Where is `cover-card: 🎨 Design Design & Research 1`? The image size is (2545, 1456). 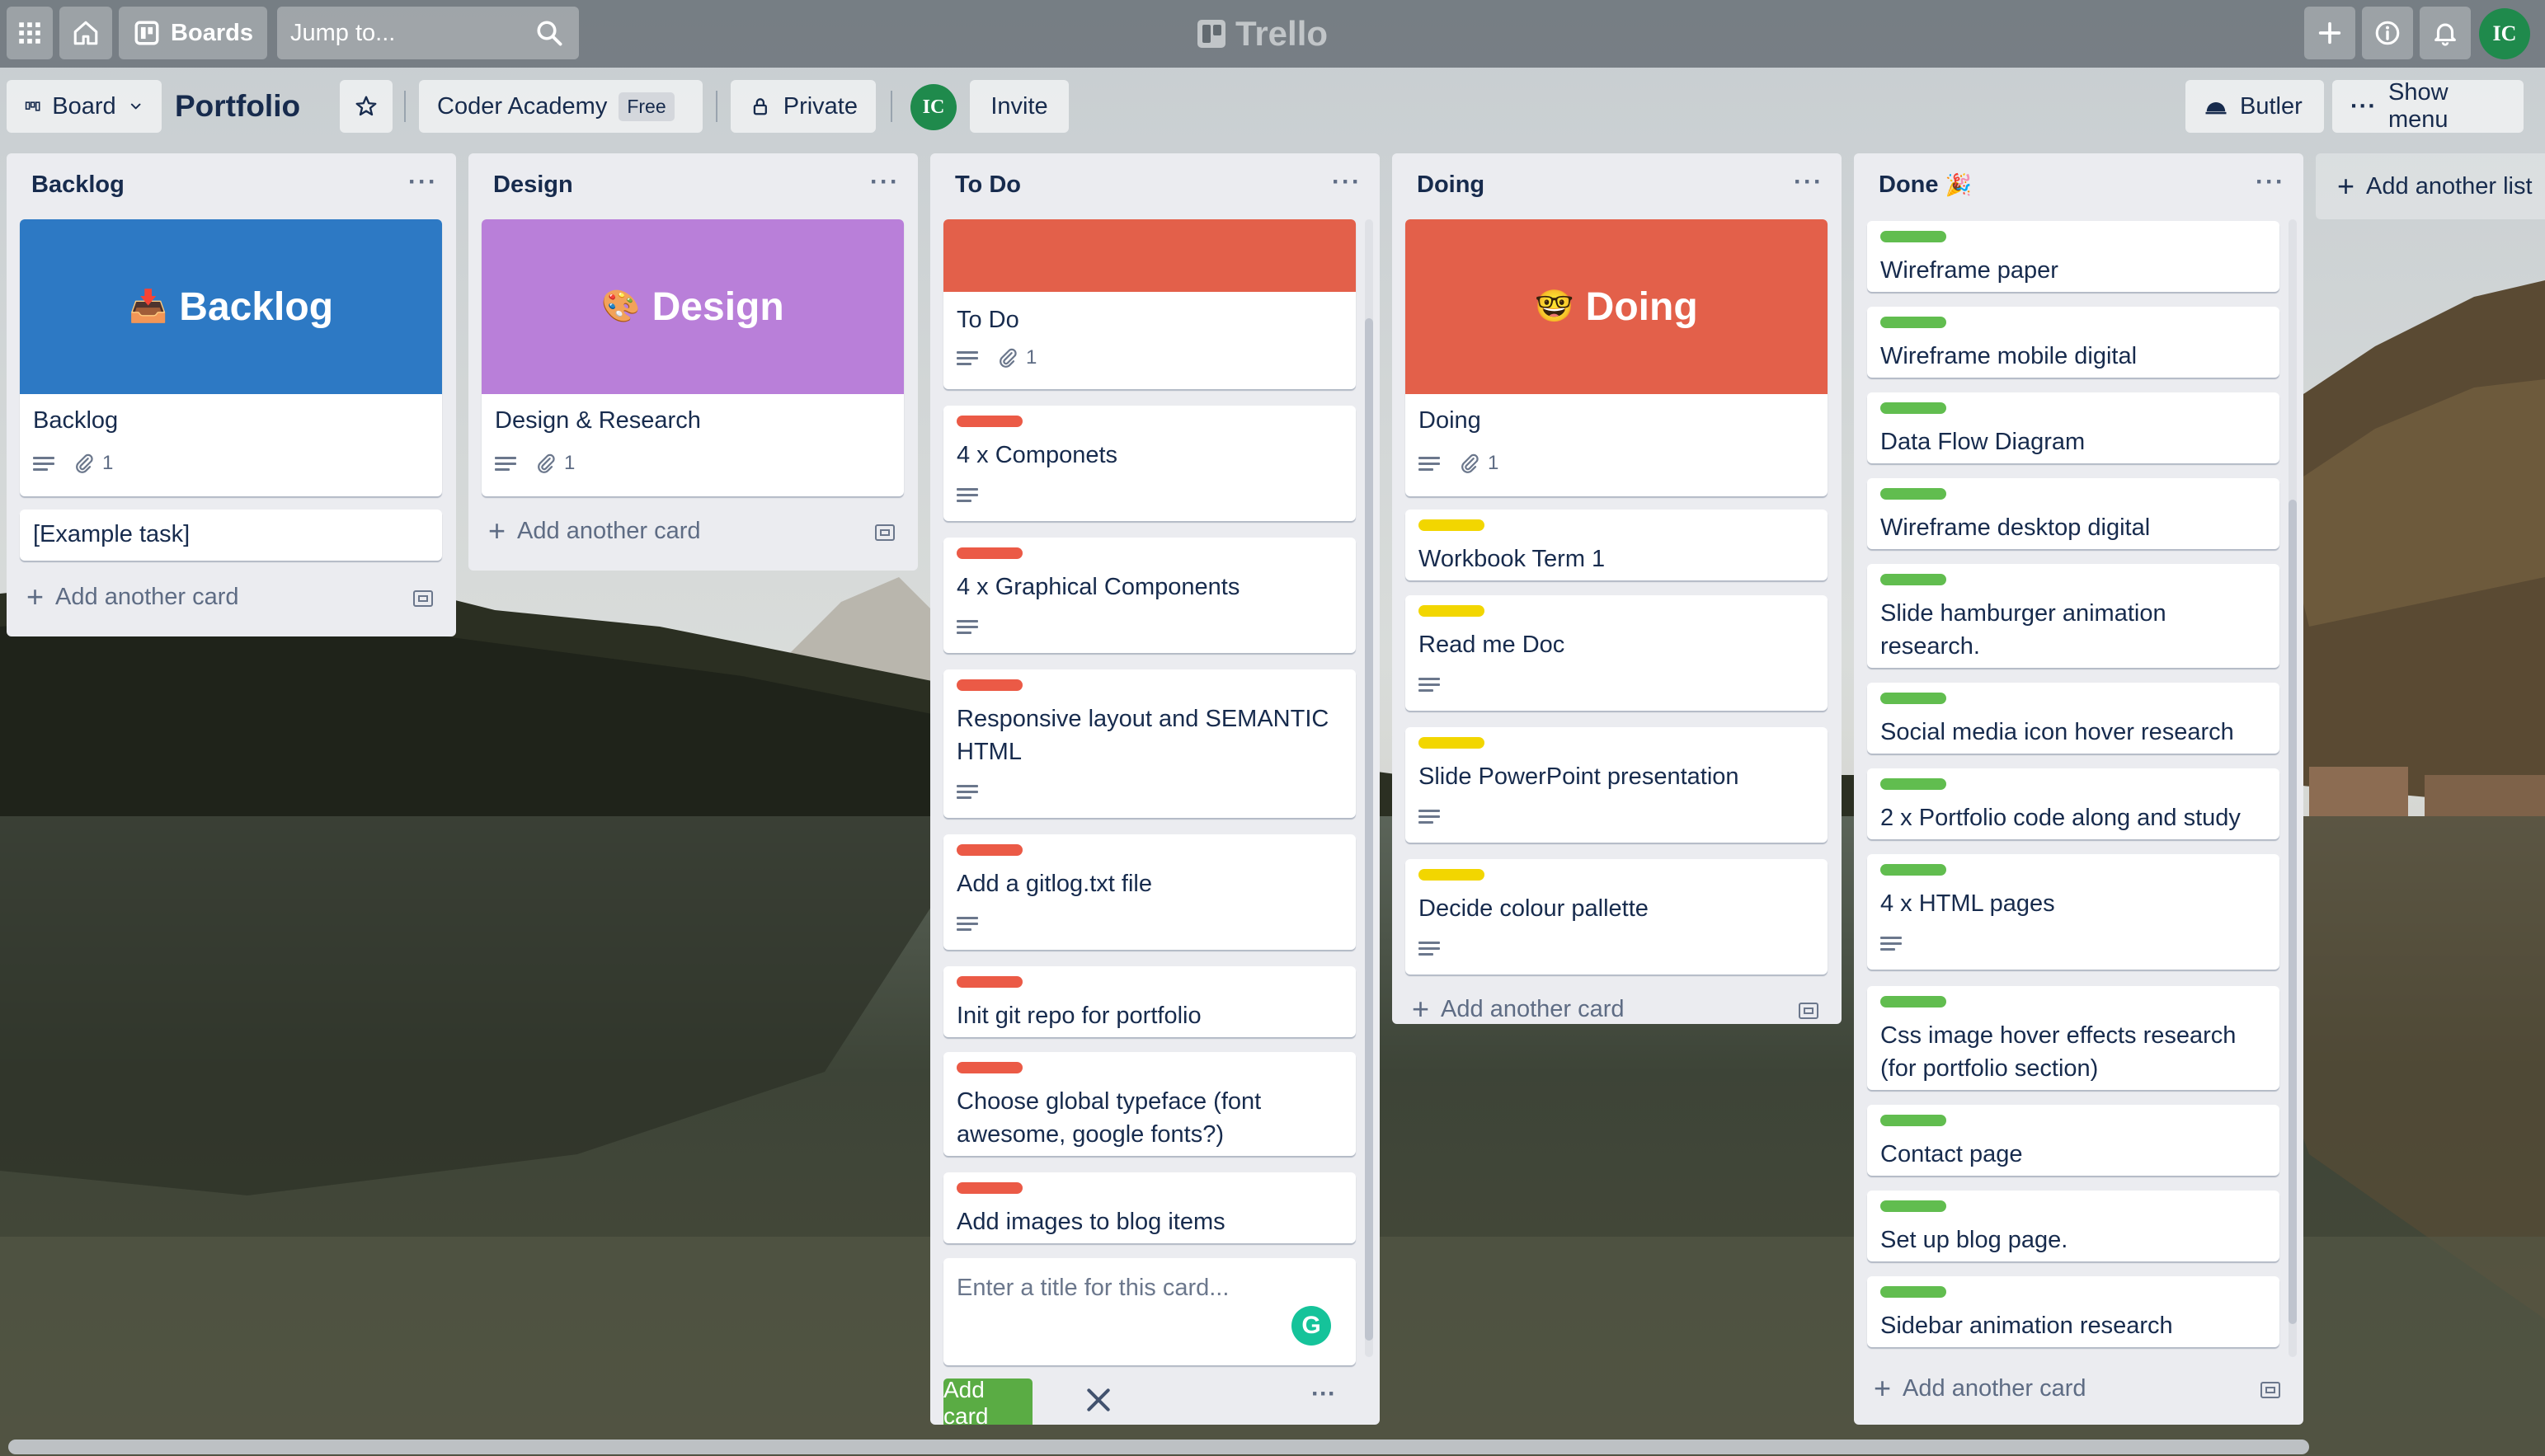 cover-card: 🎨 Design Design & Research 1 is located at coordinates (693, 357).